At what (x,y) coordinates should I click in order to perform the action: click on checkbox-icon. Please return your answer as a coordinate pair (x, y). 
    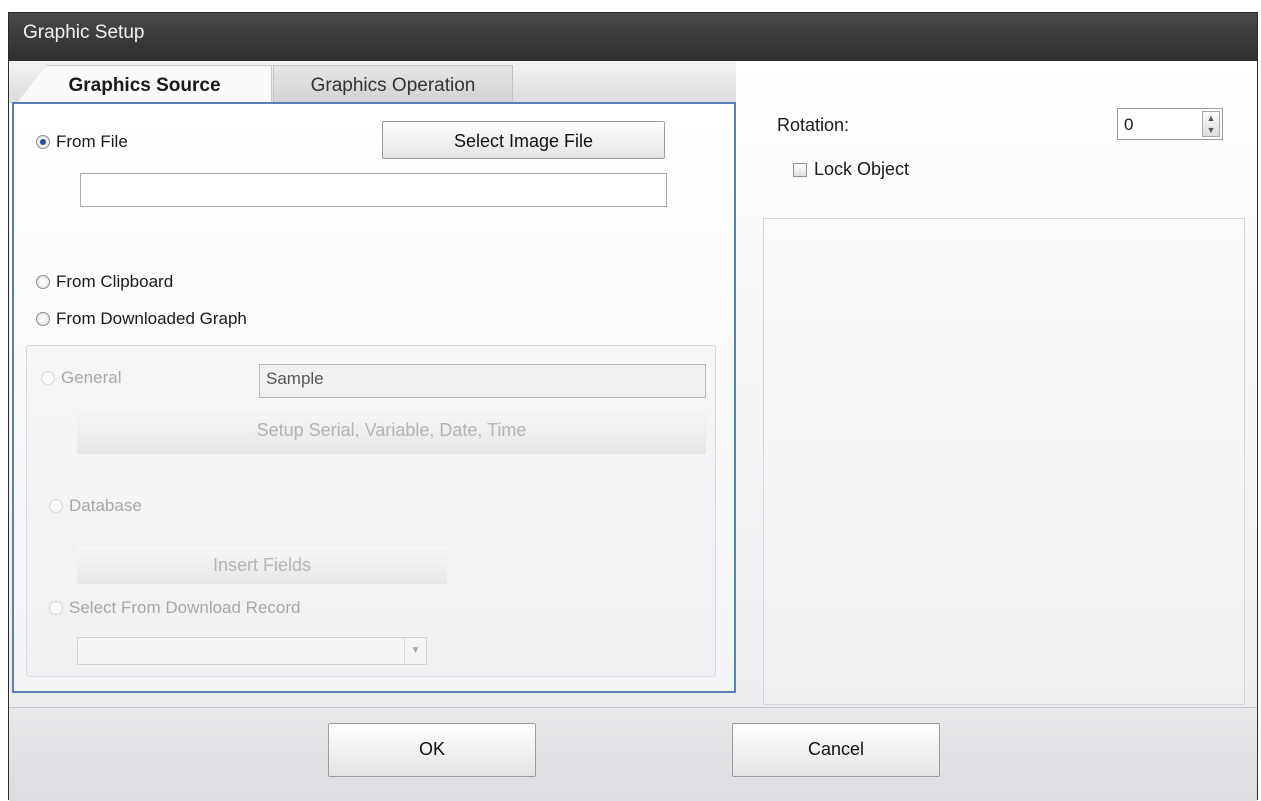
    Looking at the image, I should click on (800, 169).